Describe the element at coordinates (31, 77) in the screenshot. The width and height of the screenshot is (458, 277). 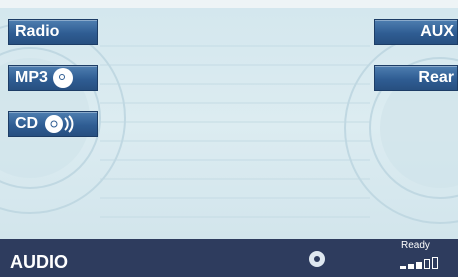
I see `mp3-button-label: MP3` at that location.